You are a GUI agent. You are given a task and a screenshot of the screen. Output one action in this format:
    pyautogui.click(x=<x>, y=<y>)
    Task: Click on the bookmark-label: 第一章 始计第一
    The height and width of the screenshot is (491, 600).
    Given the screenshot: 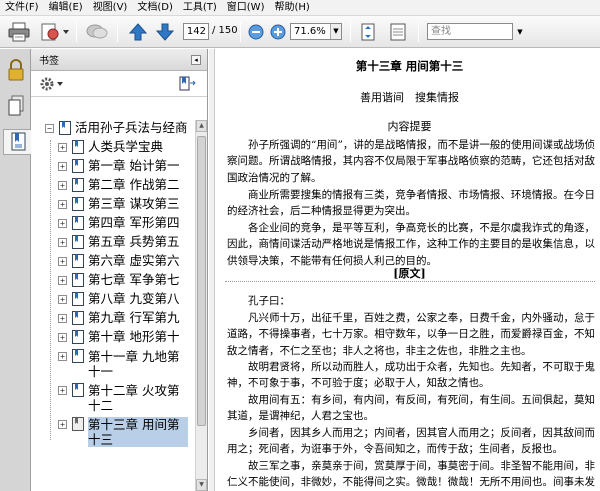 What is the action you would take?
    pyautogui.click(x=134, y=165)
    